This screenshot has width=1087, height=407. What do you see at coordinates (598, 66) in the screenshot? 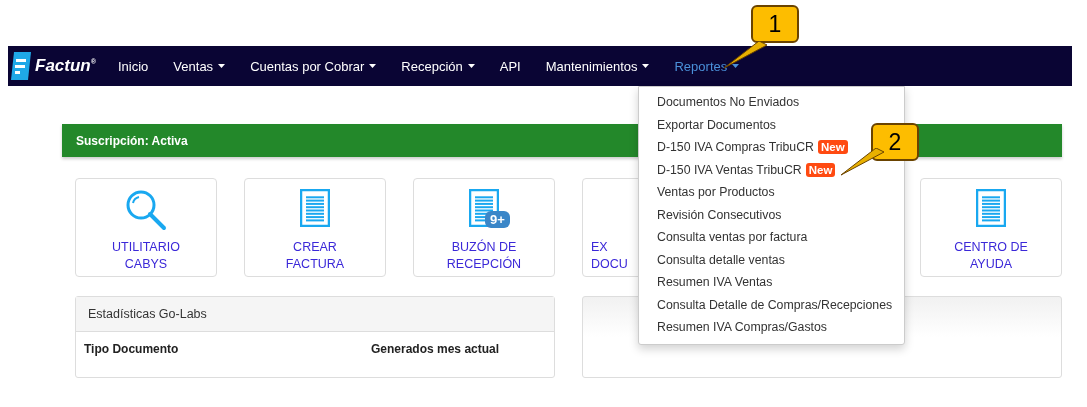
I see `nav-menu-item: Mantenimientos` at bounding box center [598, 66].